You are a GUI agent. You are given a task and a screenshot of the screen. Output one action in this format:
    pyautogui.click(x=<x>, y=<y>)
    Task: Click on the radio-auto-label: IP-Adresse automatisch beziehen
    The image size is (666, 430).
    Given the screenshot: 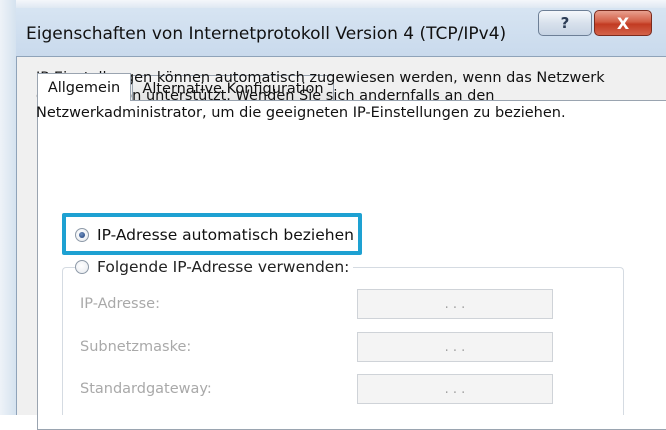 What is the action you would take?
    pyautogui.click(x=225, y=235)
    